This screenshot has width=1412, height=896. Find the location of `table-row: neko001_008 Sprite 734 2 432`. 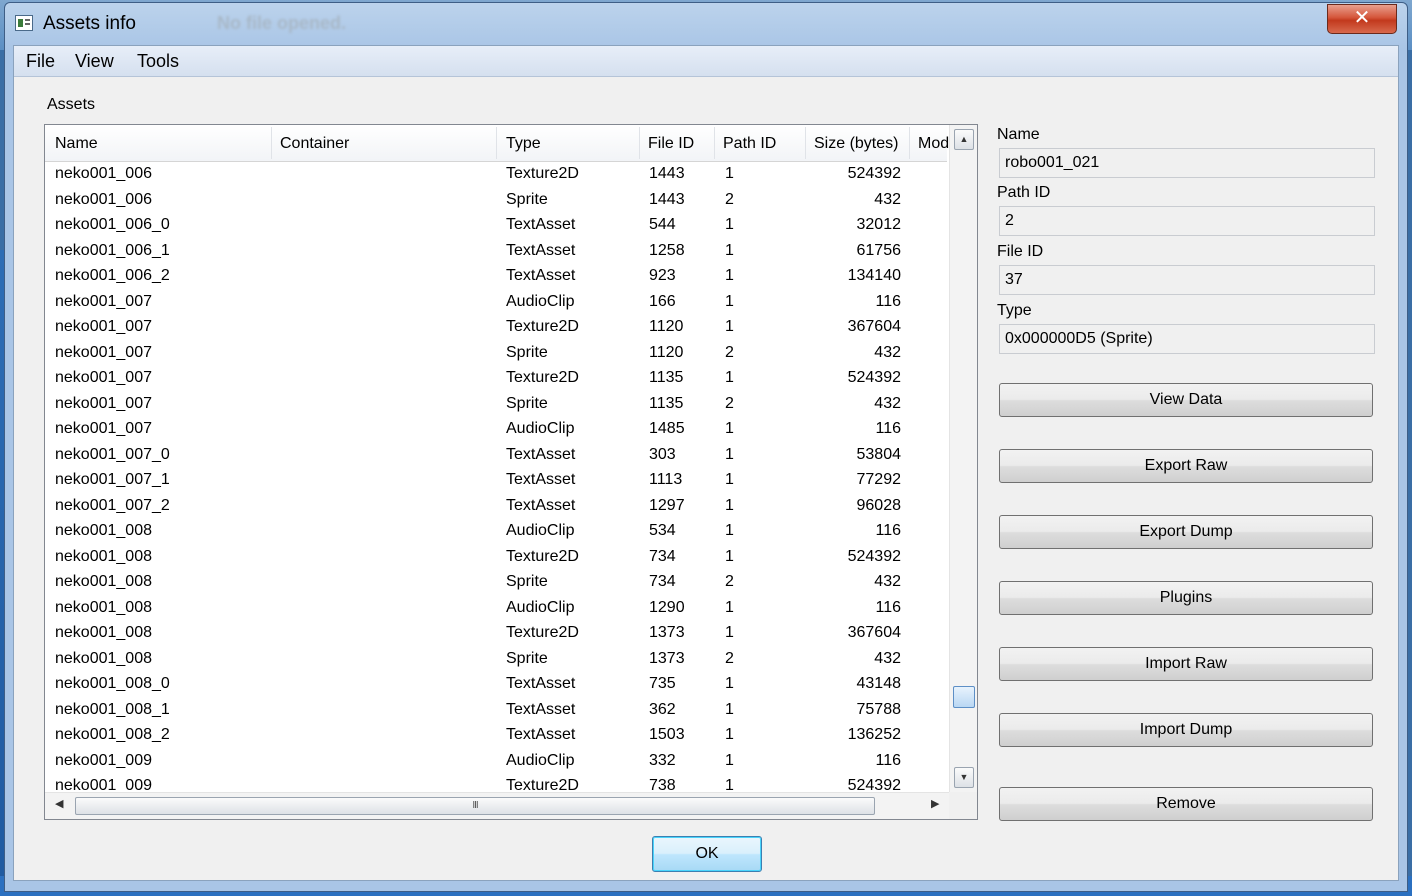

table-row: neko001_008 Sprite 734 2 432 is located at coordinates (496, 583).